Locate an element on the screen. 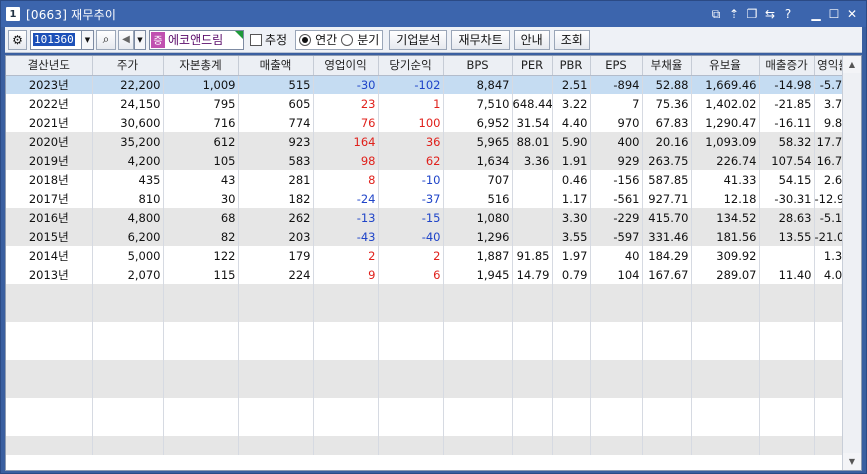  column-header: PER is located at coordinates (532, 66).